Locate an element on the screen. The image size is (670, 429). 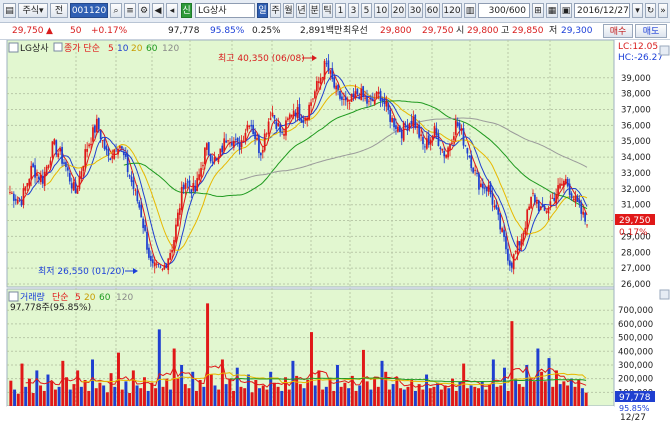
minute-1-button: 1 is located at coordinates (340, 10).